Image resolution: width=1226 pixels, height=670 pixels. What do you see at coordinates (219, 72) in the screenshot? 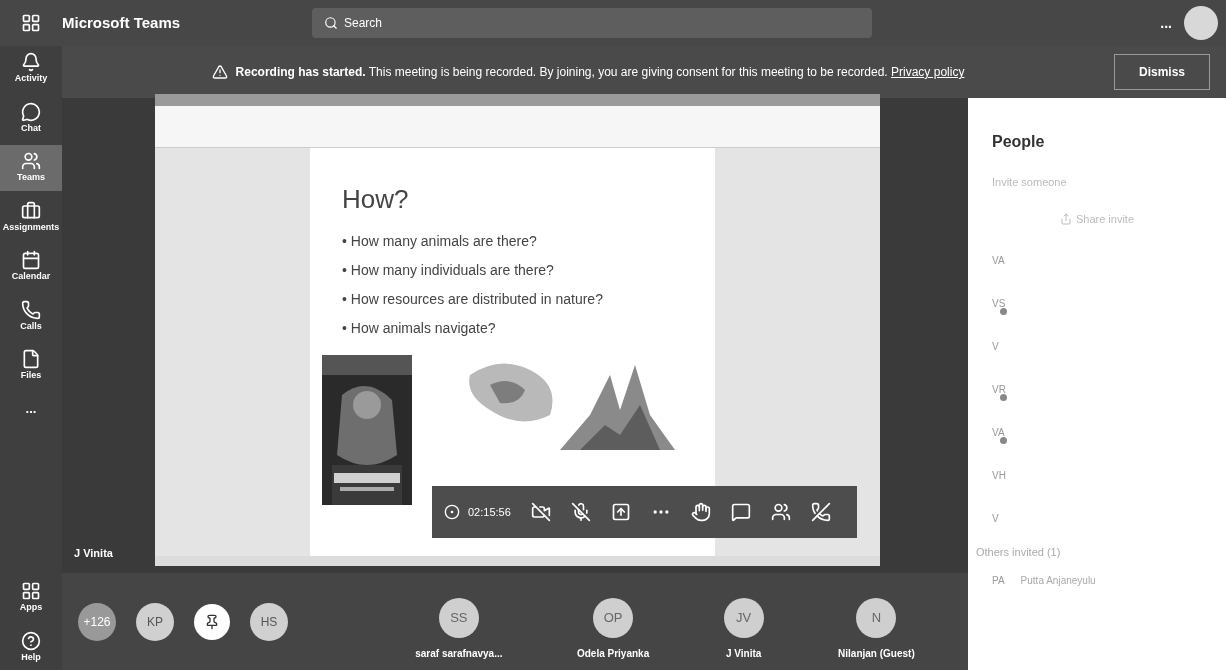
I see `warning-icon` at bounding box center [219, 72].